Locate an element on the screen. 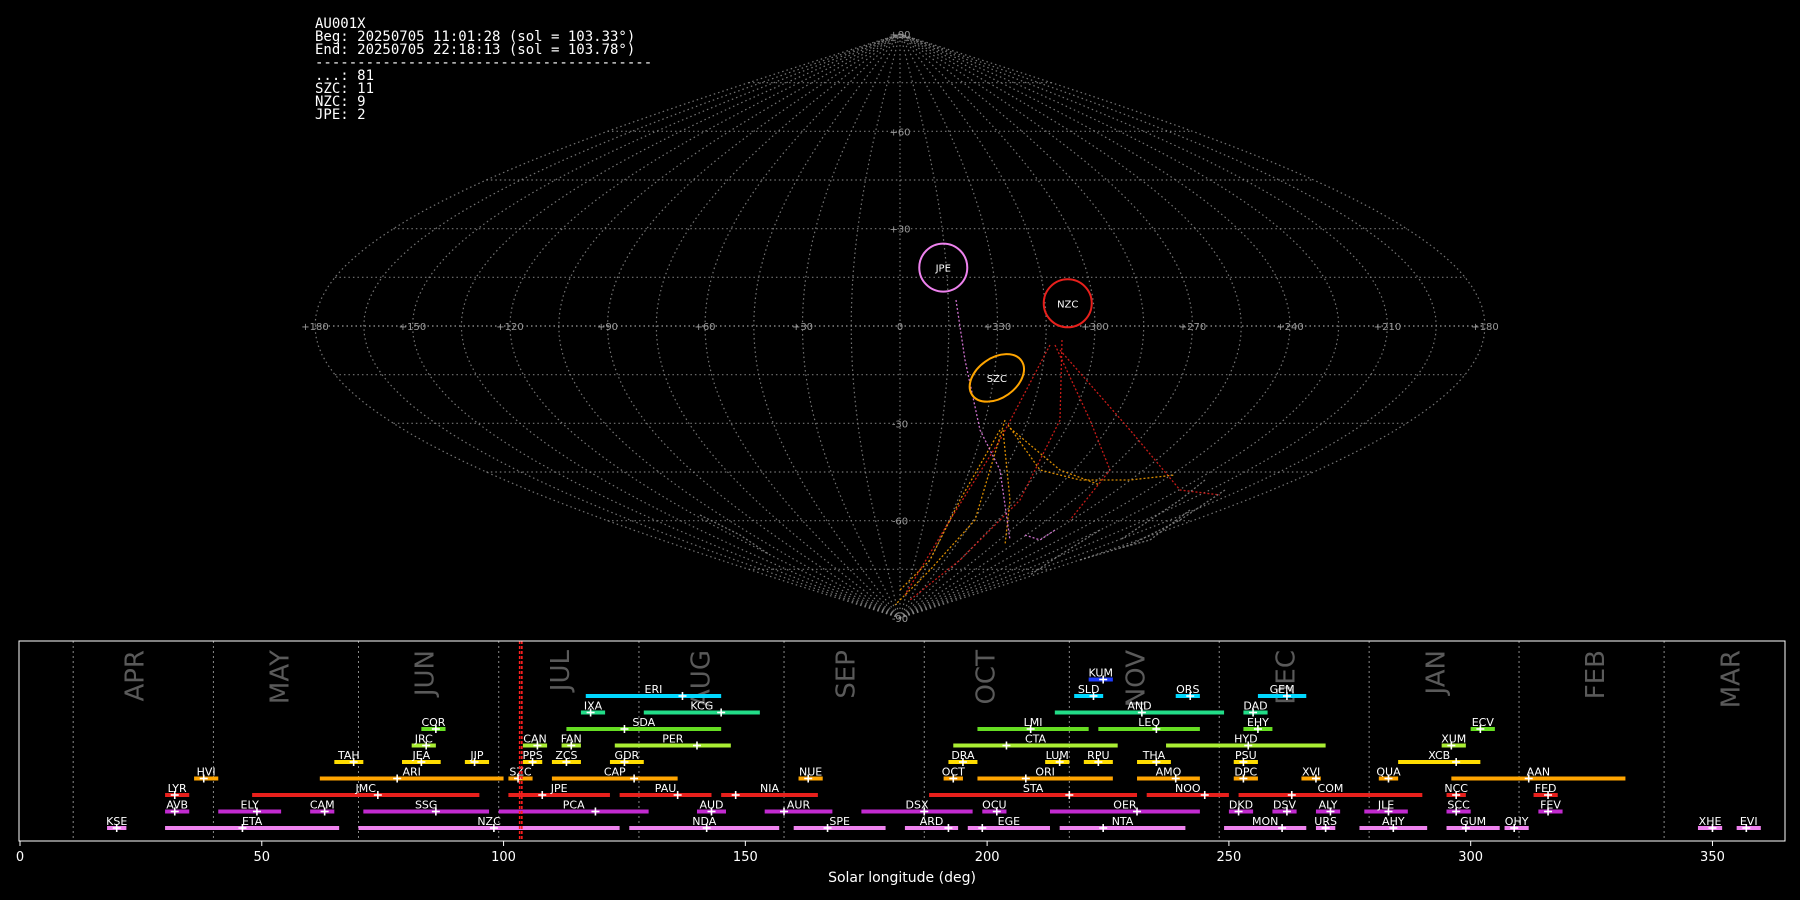 This screenshot has width=1800, height=900. x-tick-label: 0 is located at coordinates (20, 857).